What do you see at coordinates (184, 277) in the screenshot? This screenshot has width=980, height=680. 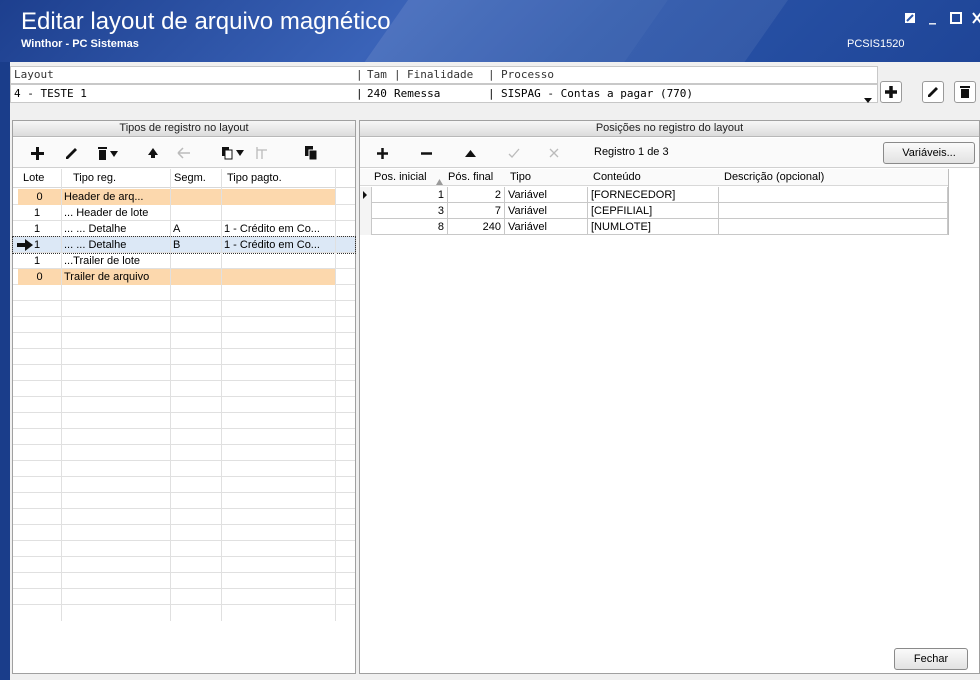 I see `record-type-row: 0 Trailer de arquivo` at bounding box center [184, 277].